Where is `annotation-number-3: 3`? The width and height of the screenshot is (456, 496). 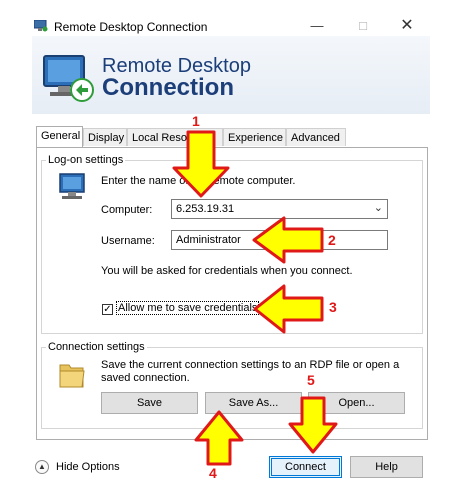 annotation-number-3: 3 is located at coordinates (333, 307).